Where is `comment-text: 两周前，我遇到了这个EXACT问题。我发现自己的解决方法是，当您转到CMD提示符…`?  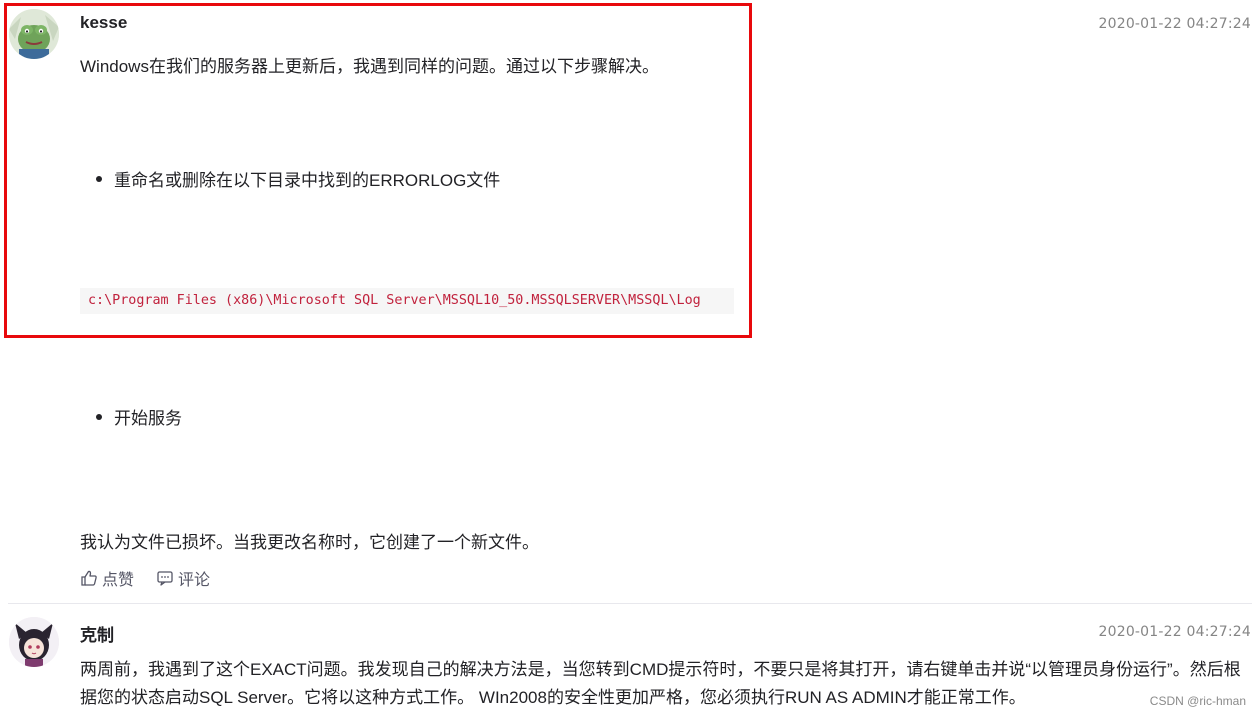 comment-text: 两周前，我遇到了这个EXACT问题。我发现自己的解决方法是，当您转到CMD提示符… is located at coordinates (660, 683).